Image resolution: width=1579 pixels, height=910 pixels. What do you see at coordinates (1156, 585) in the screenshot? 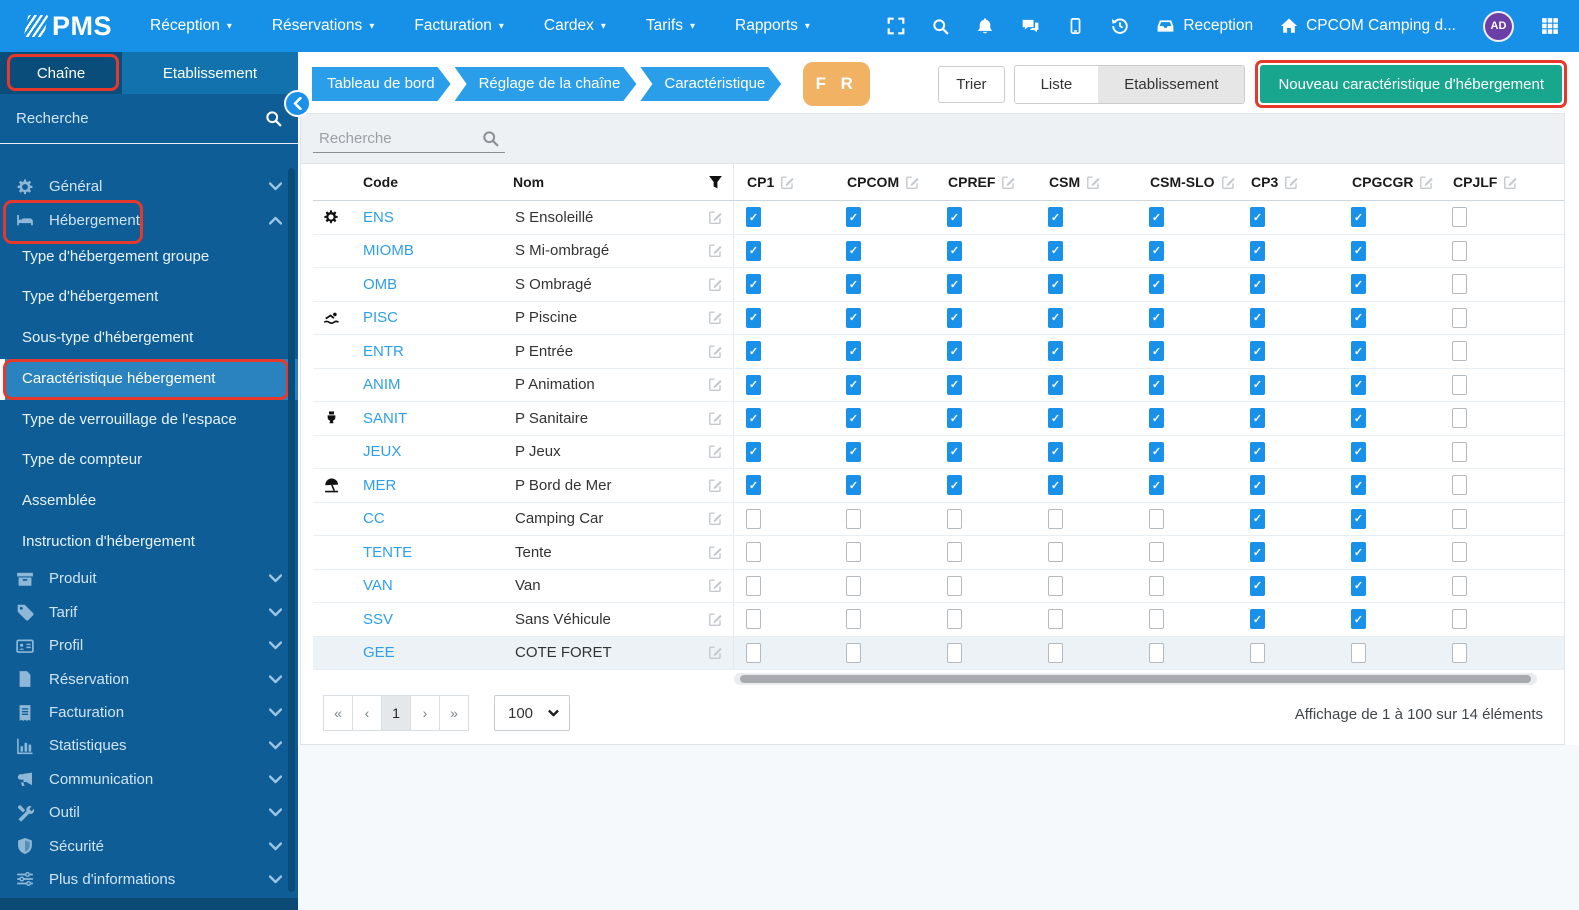
I see `checkbox-van-csm-slo` at bounding box center [1156, 585].